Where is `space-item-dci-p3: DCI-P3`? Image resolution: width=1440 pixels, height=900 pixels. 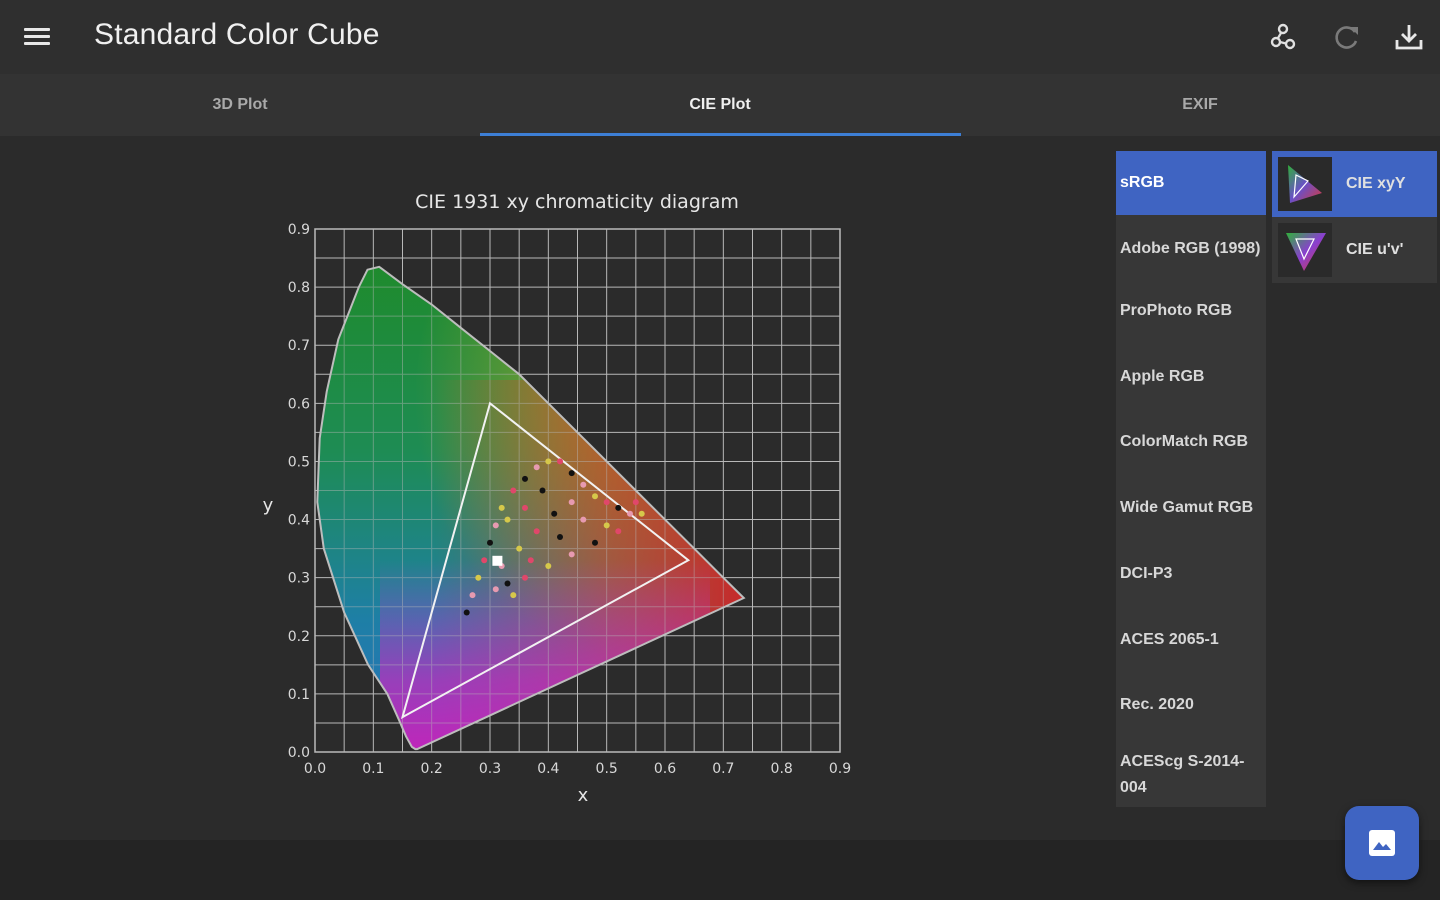 space-item-dci-p3: DCI-P3 is located at coordinates (1191, 574).